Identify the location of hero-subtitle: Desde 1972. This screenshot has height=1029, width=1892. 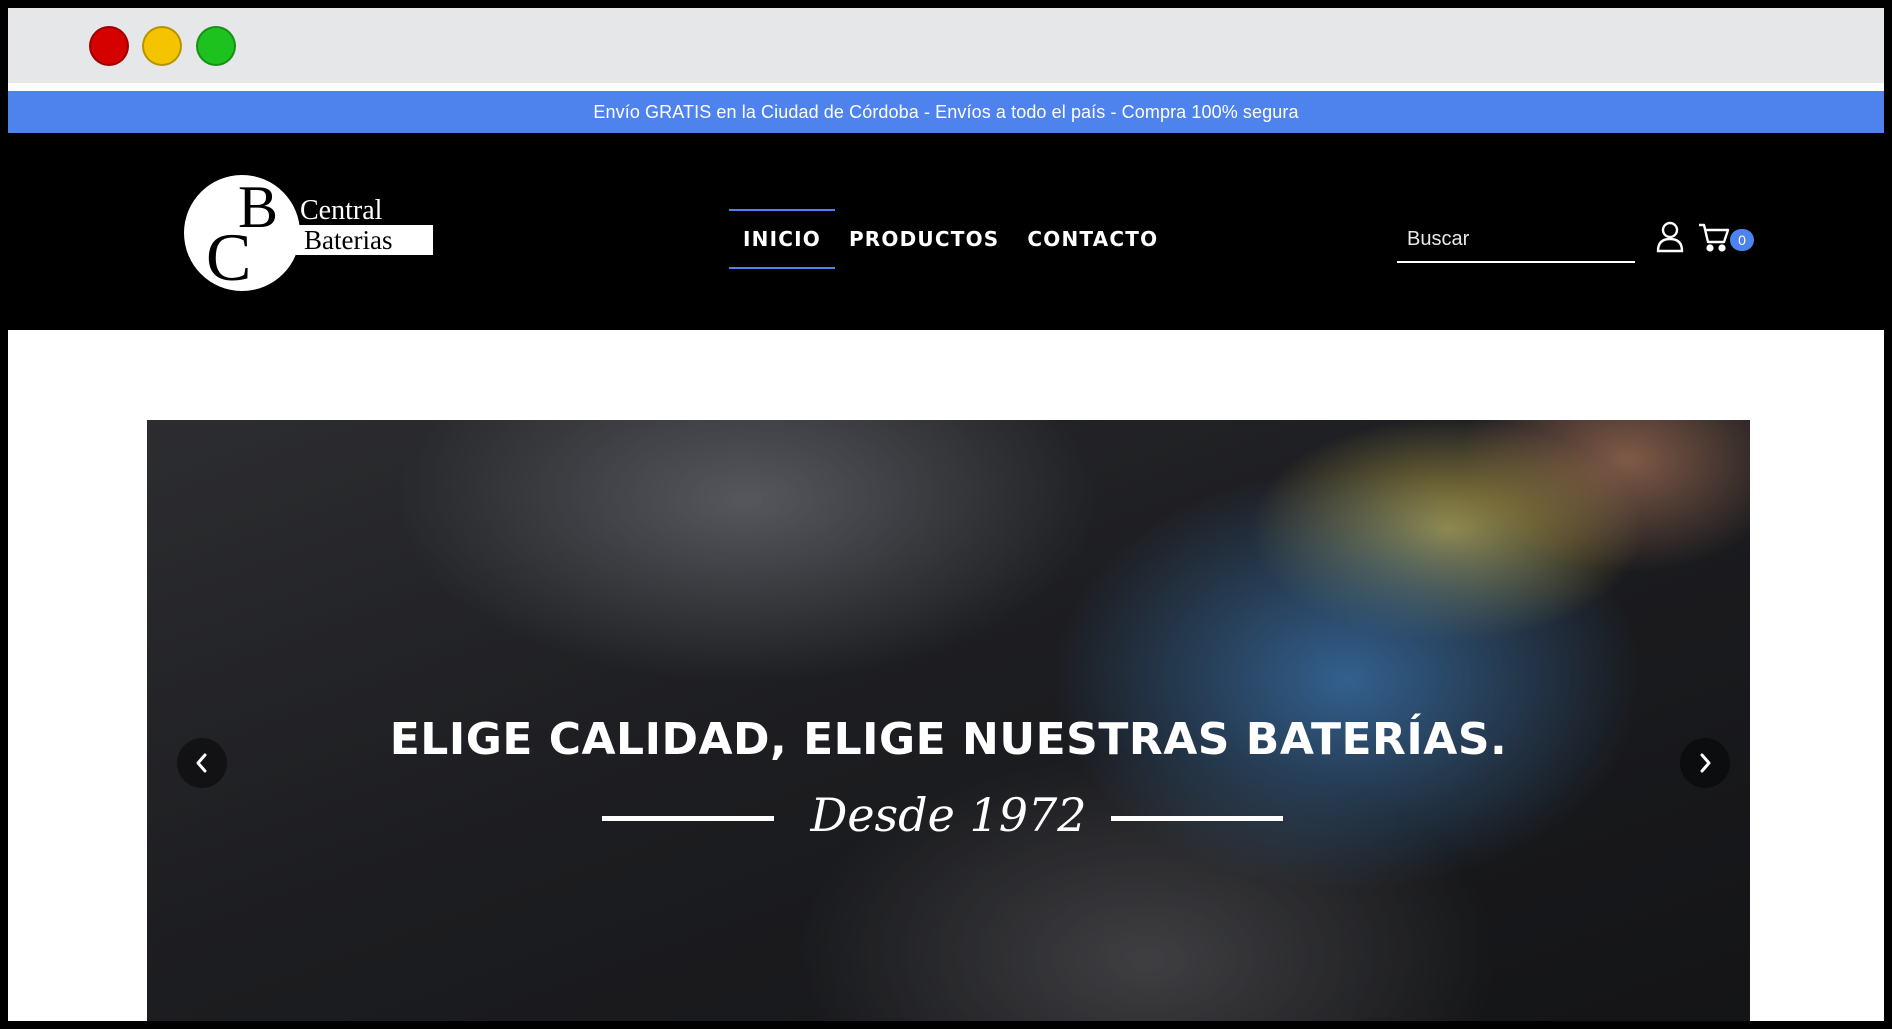
(948, 815).